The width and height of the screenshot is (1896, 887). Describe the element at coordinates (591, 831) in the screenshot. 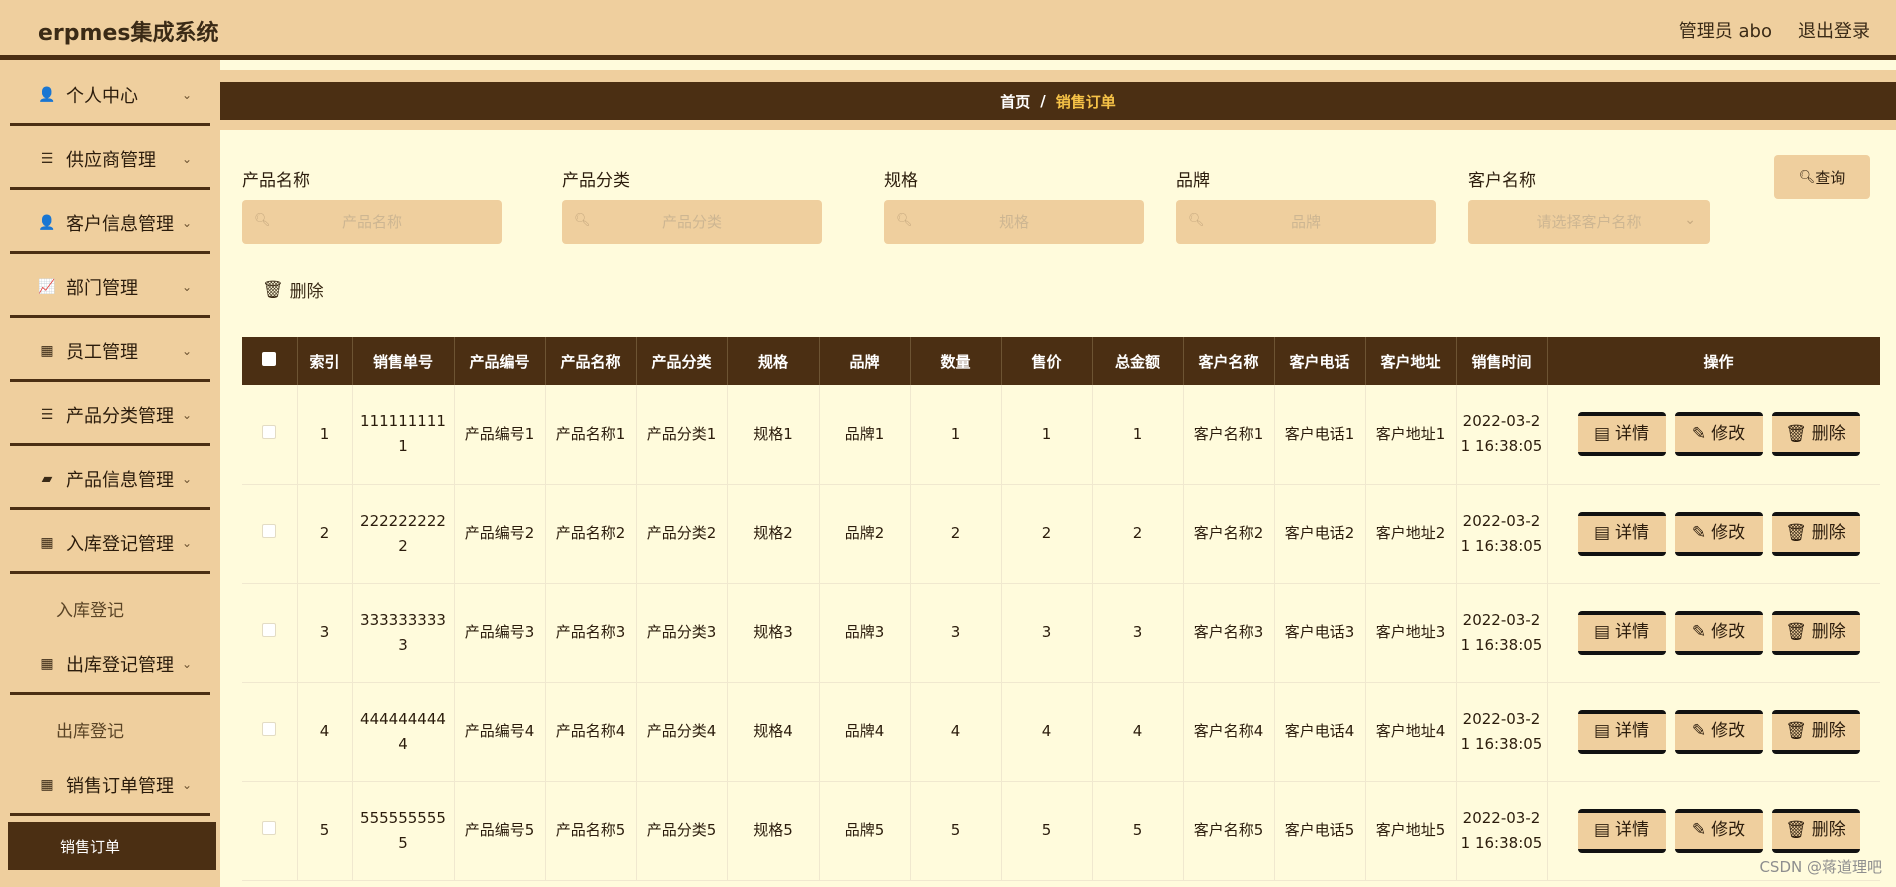

I see `table-cell: 产品名称5` at that location.